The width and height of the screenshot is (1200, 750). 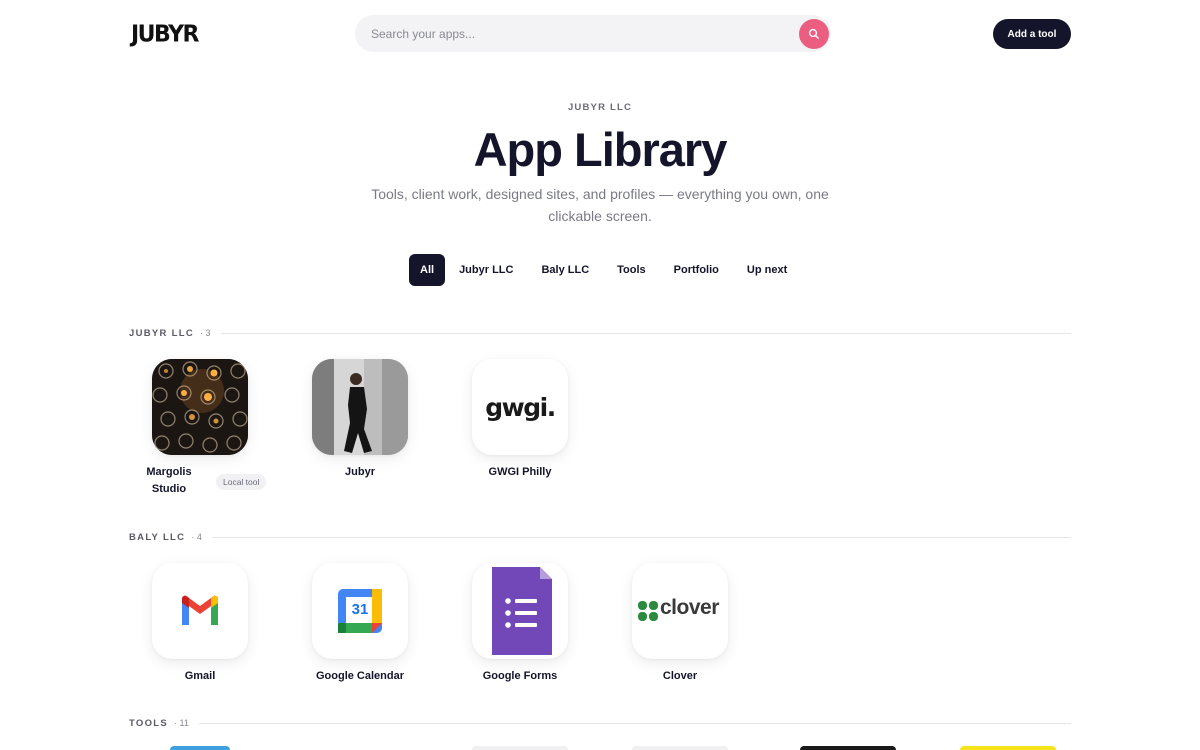 I want to click on margolis-studio-image, so click(x=200, y=407).